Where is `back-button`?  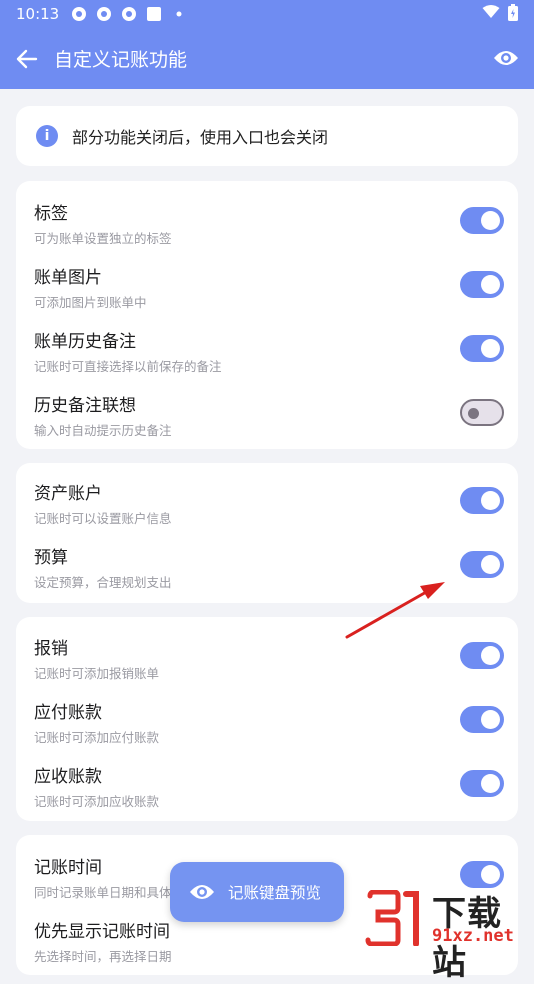 back-button is located at coordinates (27, 58).